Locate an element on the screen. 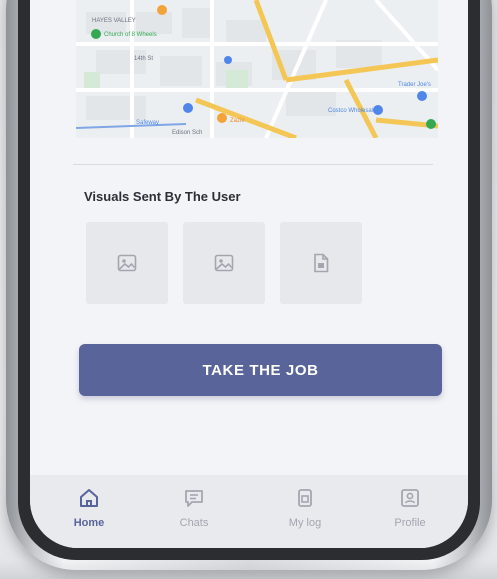 The height and width of the screenshot is (579, 497). map-label-area: HAYES VALLEY is located at coordinates (114, 21).